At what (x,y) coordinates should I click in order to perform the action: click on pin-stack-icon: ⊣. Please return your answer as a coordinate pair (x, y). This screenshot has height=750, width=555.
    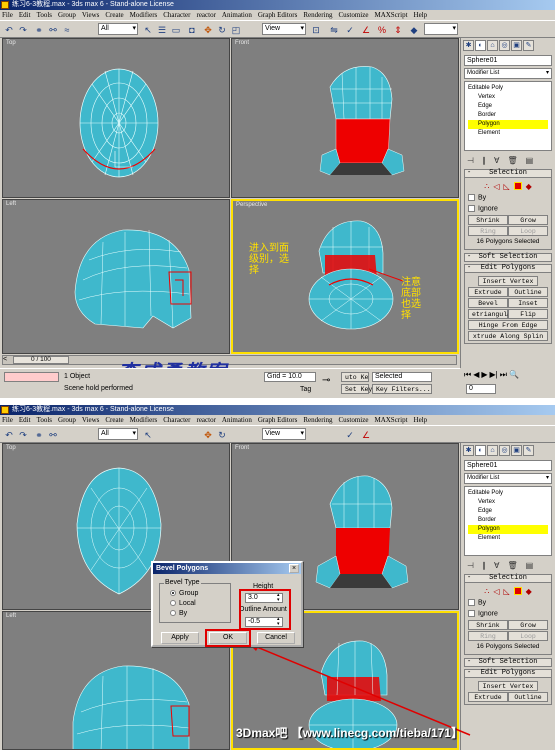
    Looking at the image, I should click on (470, 160).